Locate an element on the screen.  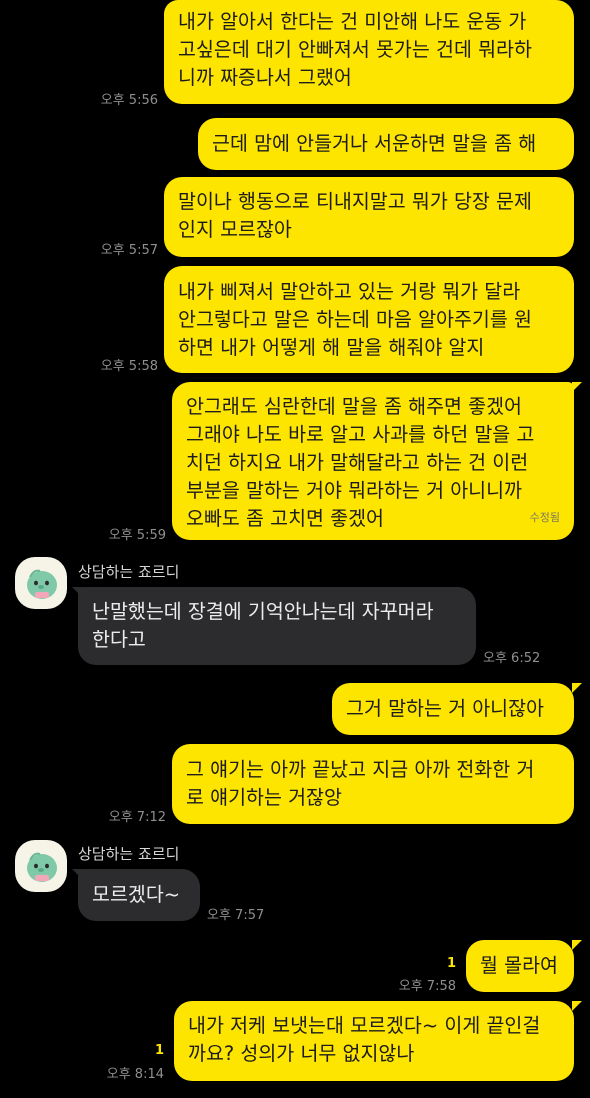
message-time: 오후 7:12 is located at coordinates (137, 817).